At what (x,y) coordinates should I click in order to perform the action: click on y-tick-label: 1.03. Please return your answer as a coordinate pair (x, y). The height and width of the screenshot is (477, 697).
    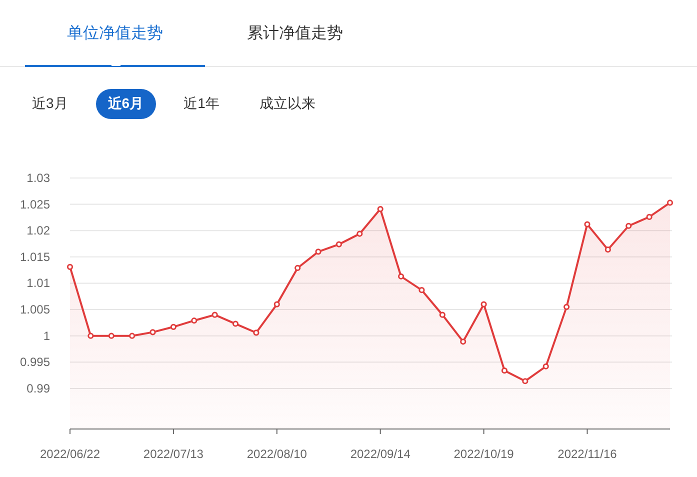
    Looking at the image, I should click on (38, 178).